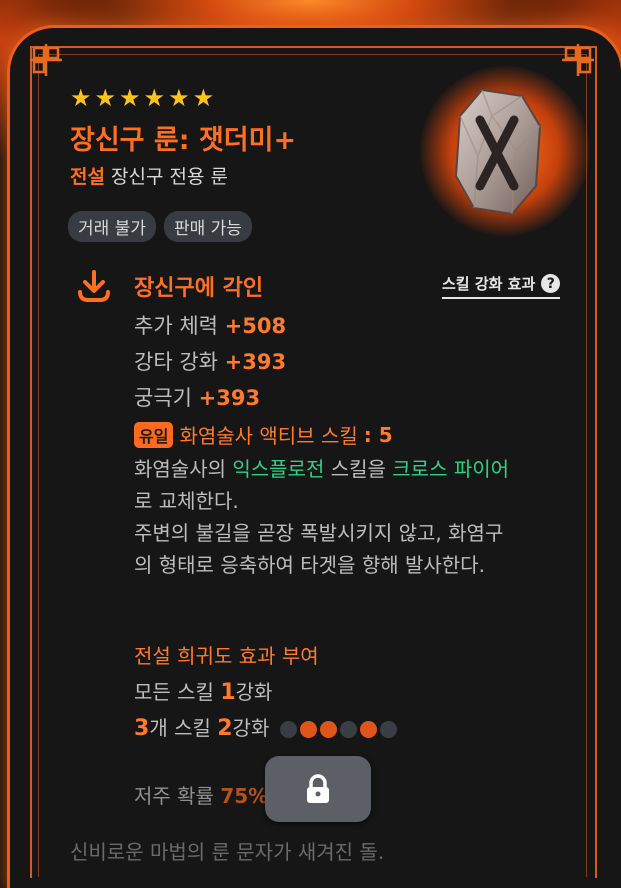 This screenshot has width=621, height=888. I want to click on lock-icon, so click(318, 788).